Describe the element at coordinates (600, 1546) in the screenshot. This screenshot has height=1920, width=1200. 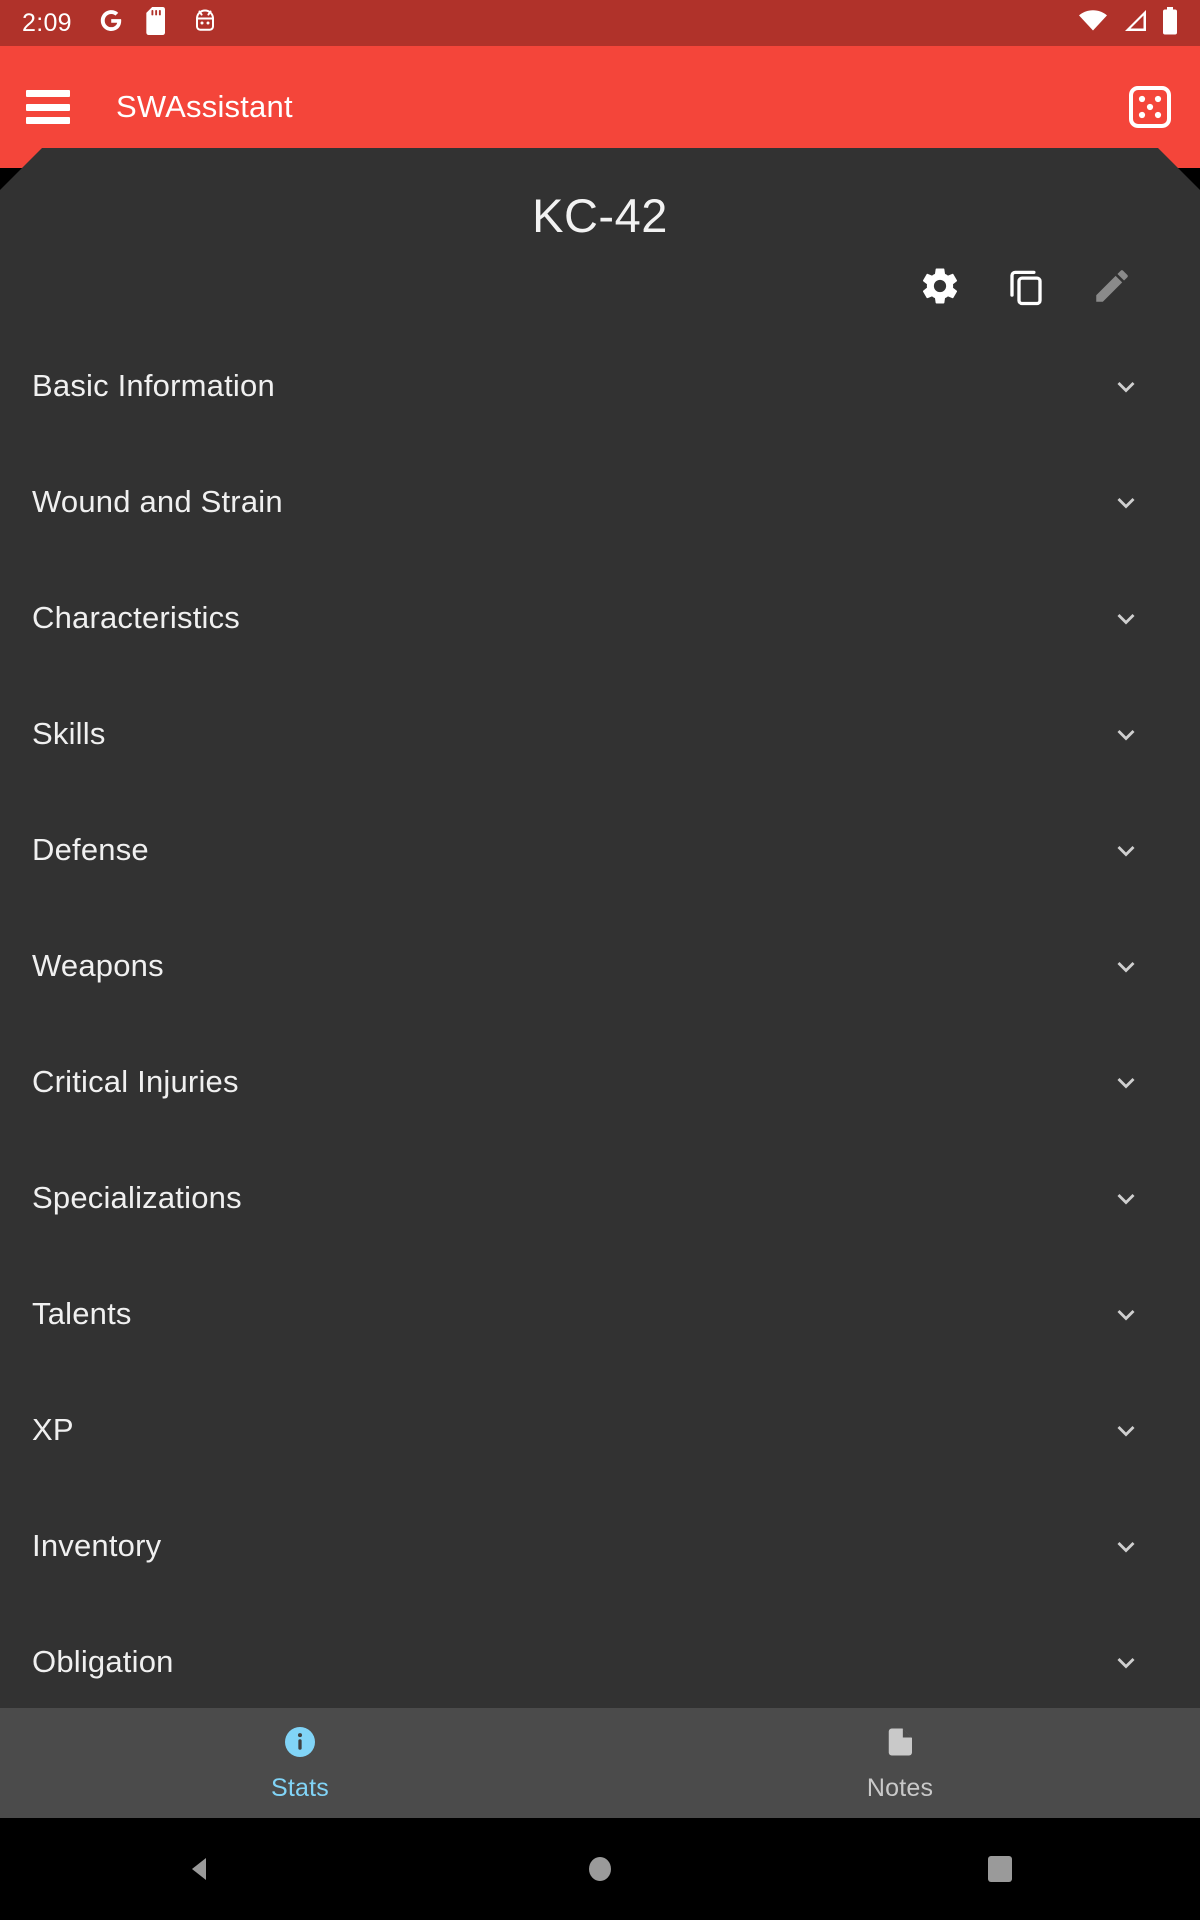
I see `section-row-inventory: Inventory` at that location.